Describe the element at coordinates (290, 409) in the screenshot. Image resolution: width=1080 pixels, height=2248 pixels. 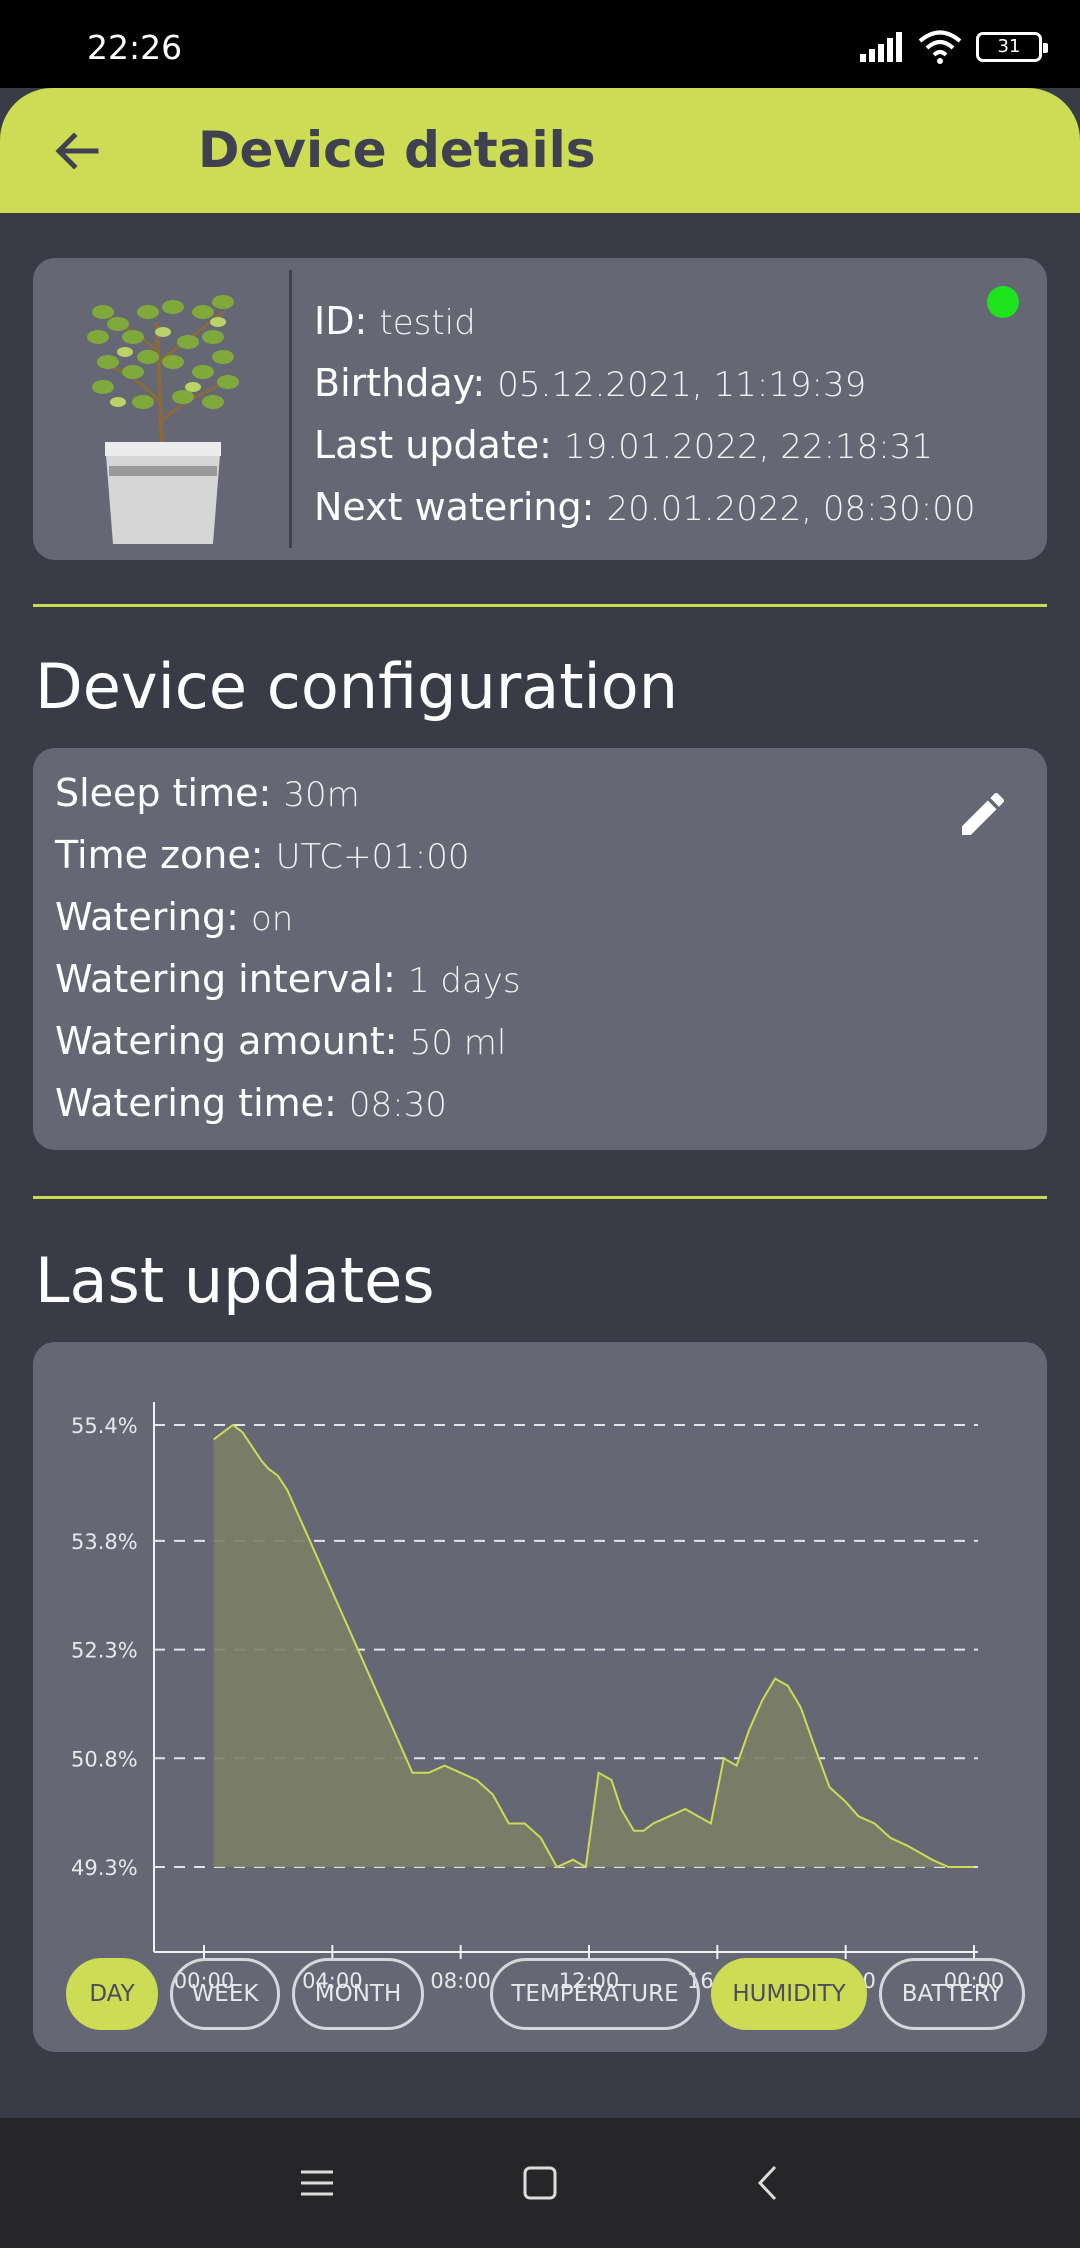
I see `card-divider` at that location.